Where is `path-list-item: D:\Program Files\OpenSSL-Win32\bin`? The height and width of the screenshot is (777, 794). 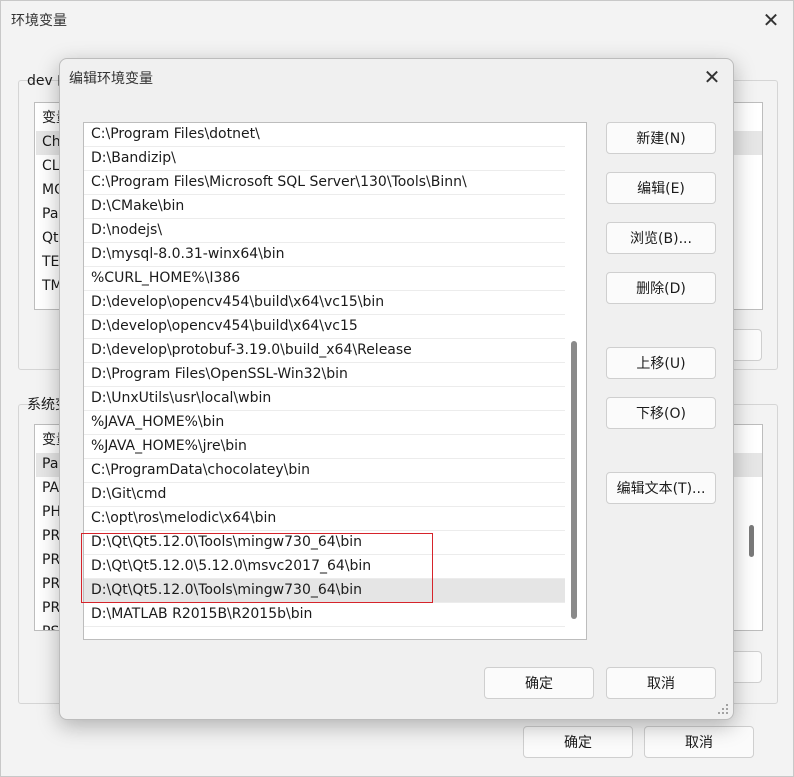
path-list-item: D:\Program Files\OpenSSL-Win32\bin is located at coordinates (324, 375).